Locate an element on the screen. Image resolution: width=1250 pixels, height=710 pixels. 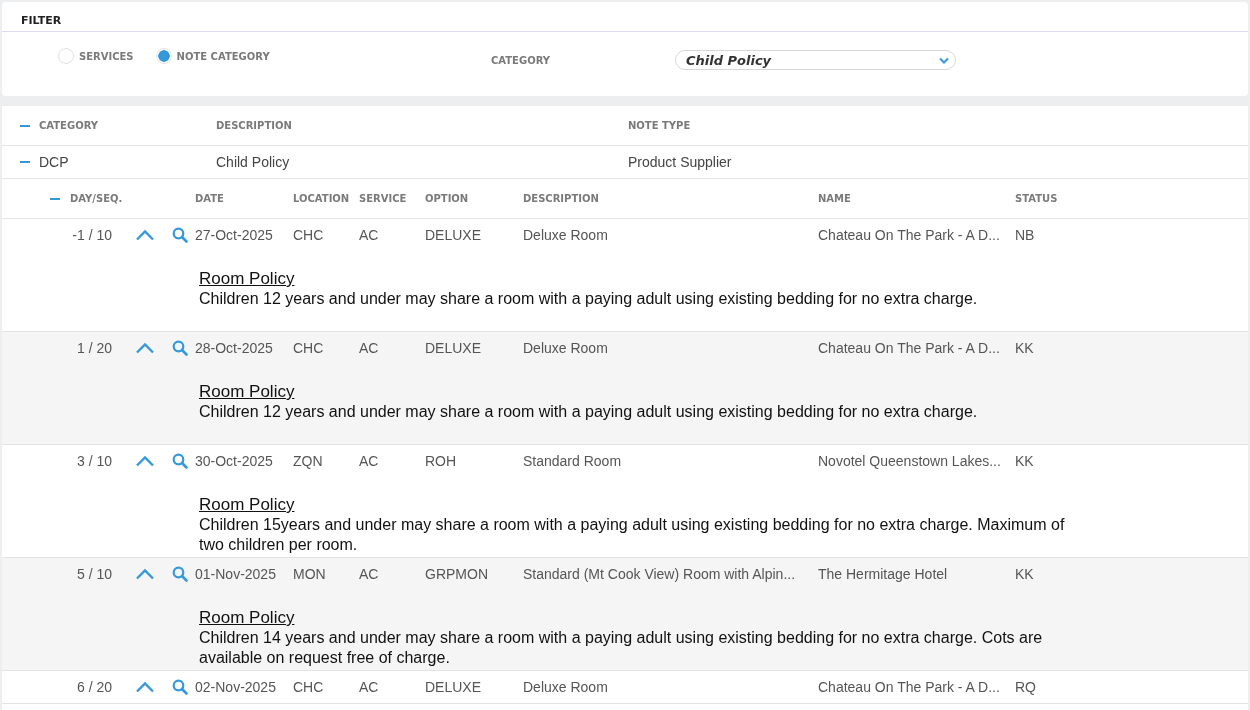
note-text: Children 15years and under may share a room with a paying adult using existing bedding for no extra charge. Maximum of two children per room. is located at coordinates (632, 535).